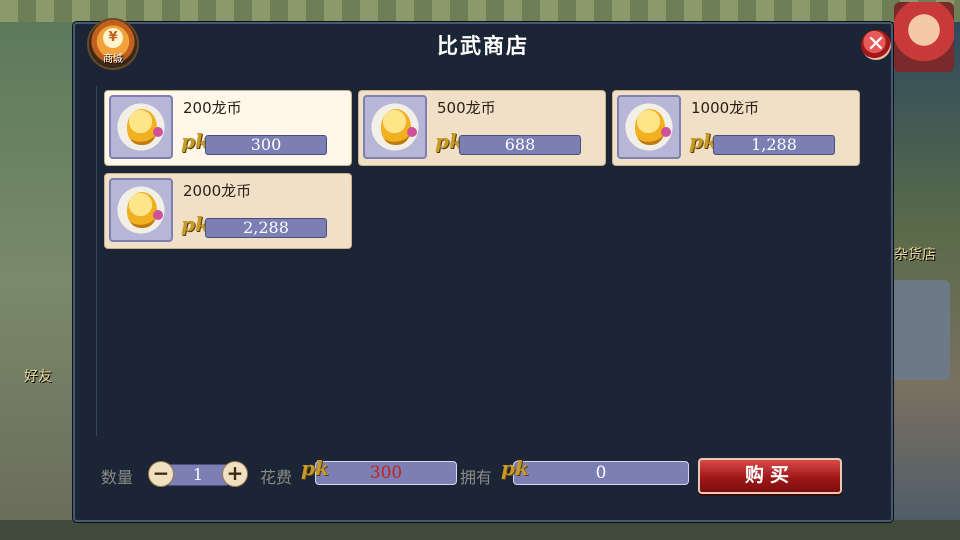 The height and width of the screenshot is (540, 960). What do you see at coordinates (235, 474) in the screenshot?
I see `quantity-plus-button: +` at bounding box center [235, 474].